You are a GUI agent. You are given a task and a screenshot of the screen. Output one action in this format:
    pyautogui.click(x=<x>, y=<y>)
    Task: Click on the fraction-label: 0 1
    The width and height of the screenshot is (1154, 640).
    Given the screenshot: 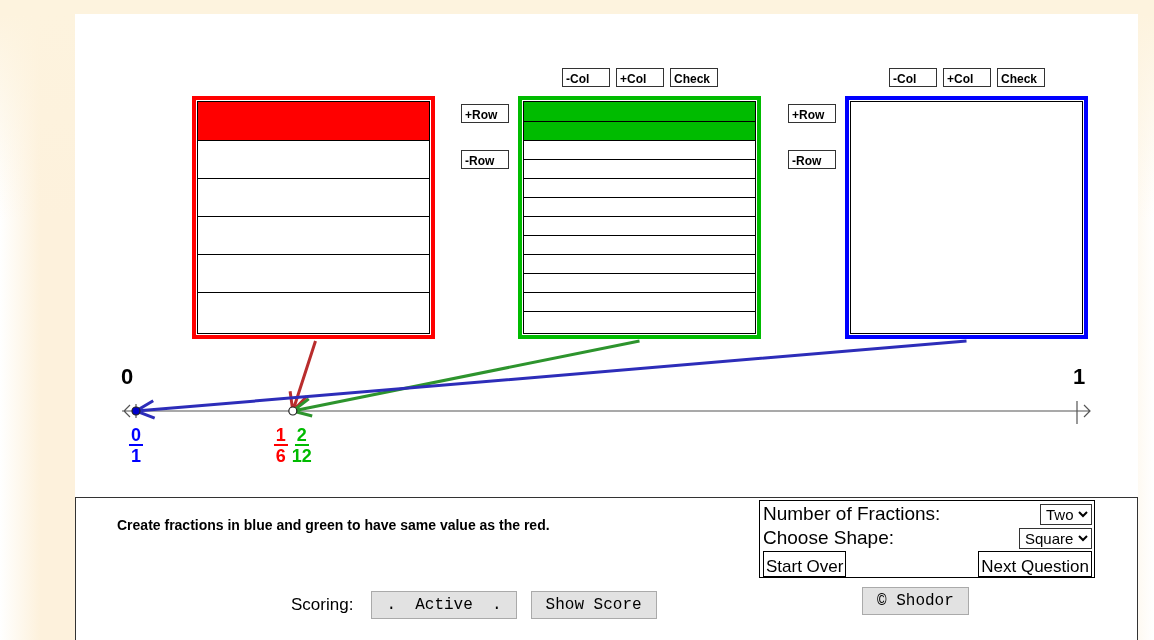 What is the action you would take?
    pyautogui.click(x=136, y=446)
    